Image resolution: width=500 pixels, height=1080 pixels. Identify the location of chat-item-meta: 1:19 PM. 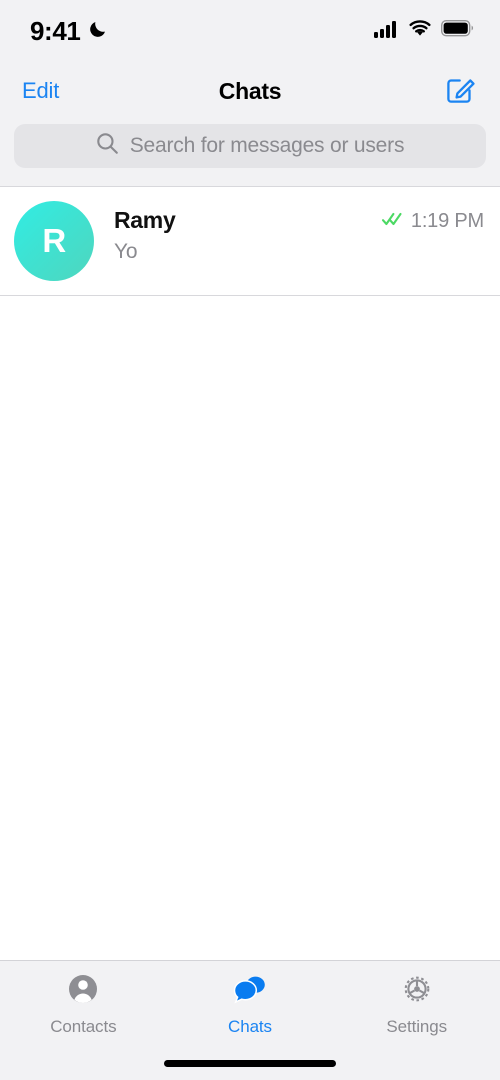
(432, 217).